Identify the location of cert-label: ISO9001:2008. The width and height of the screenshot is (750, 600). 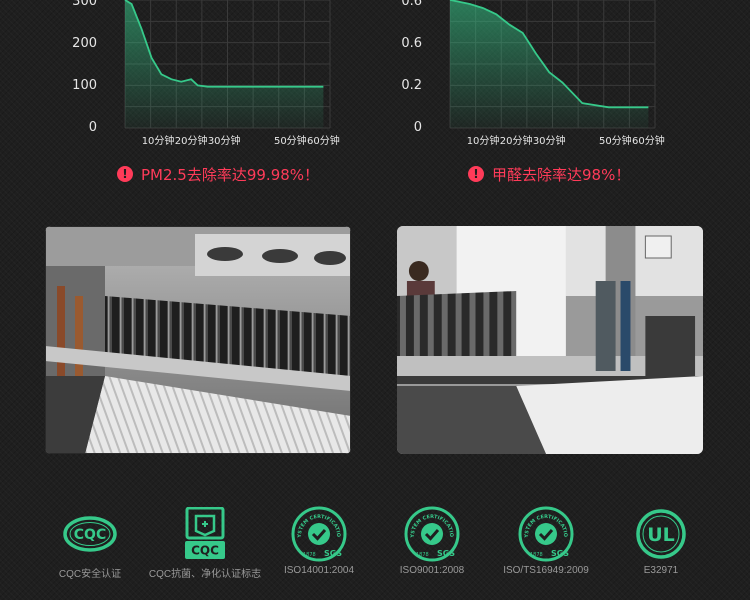
(432, 570).